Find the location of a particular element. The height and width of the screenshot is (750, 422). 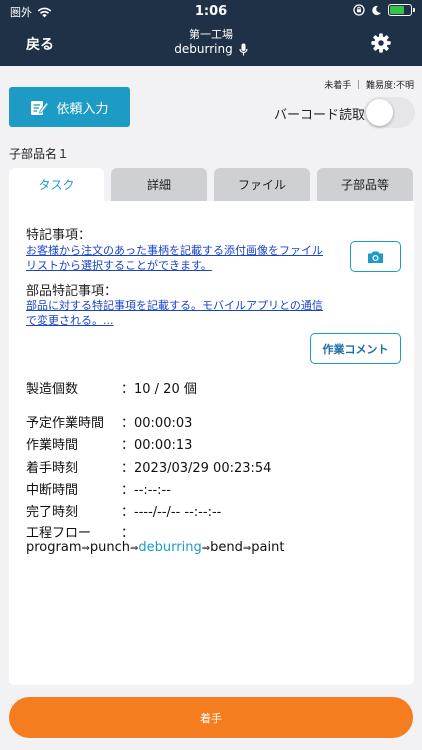

row-value-planned-time: ：00:00:03 is located at coordinates (157, 423).